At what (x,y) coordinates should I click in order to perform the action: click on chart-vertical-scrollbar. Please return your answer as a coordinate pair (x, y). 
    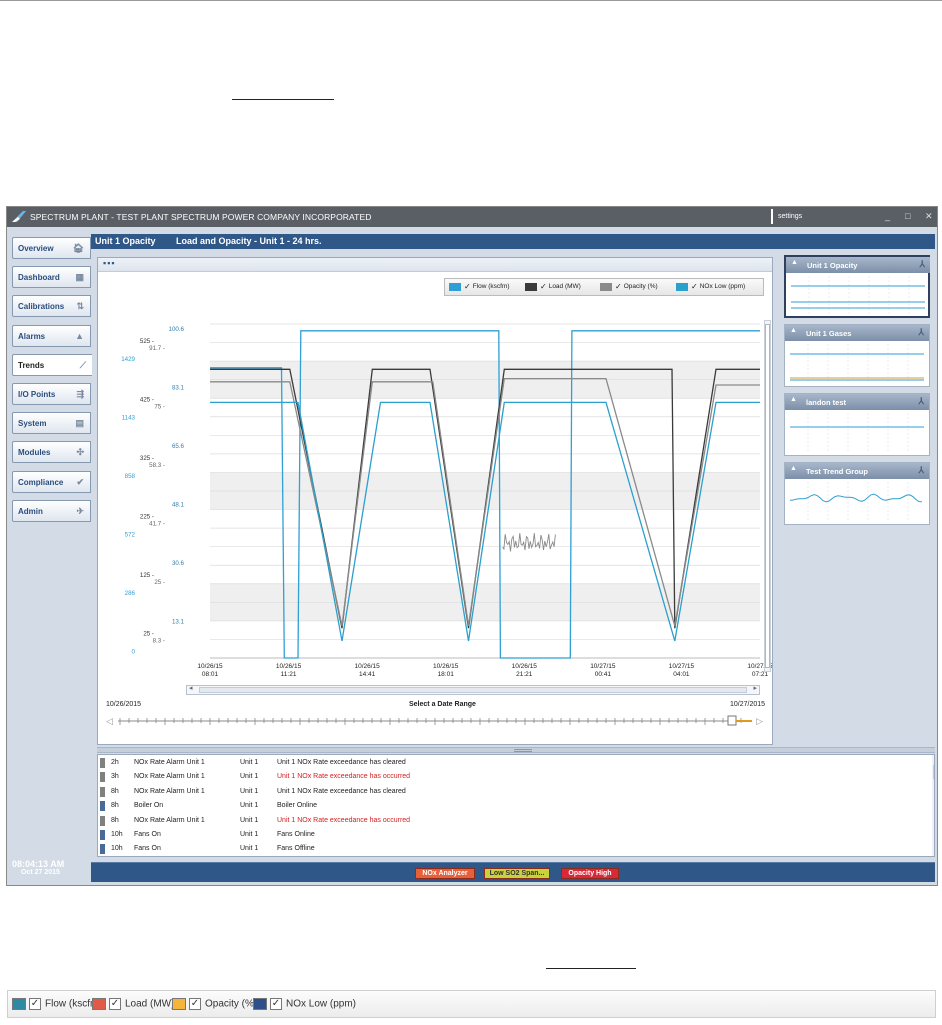
    Looking at the image, I should click on (767, 496).